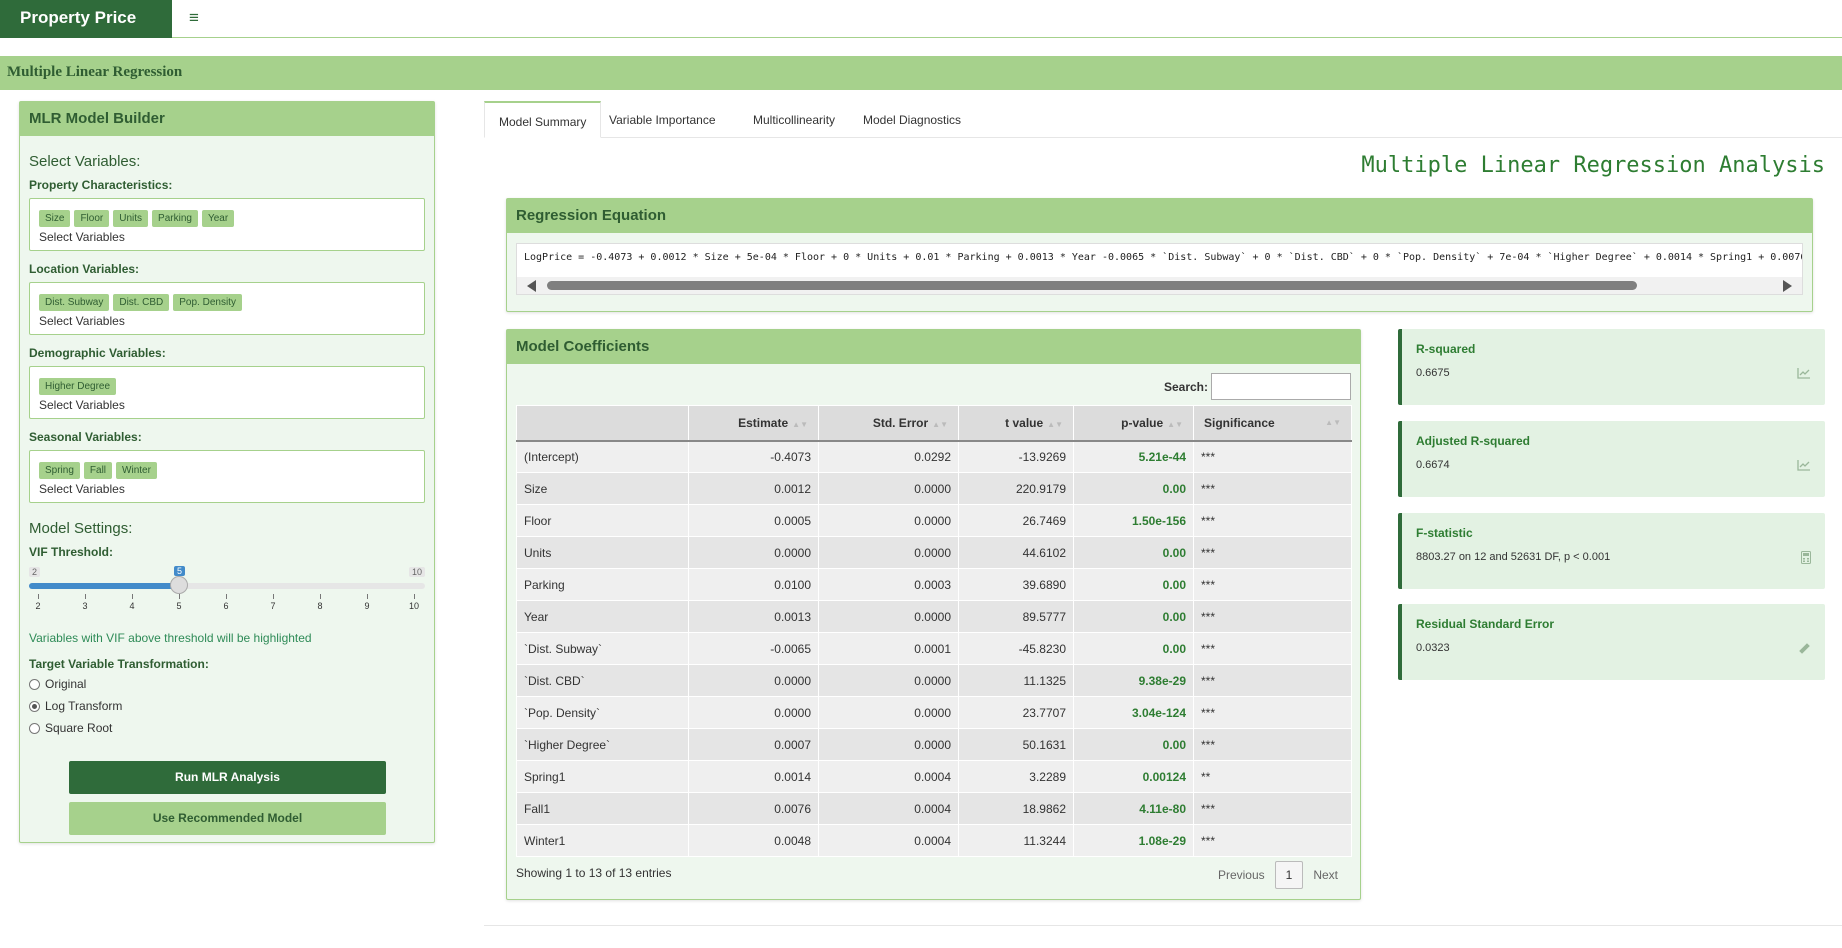  Describe the element at coordinates (175, 218) in the screenshot. I see `tag-parking: Parking` at that location.